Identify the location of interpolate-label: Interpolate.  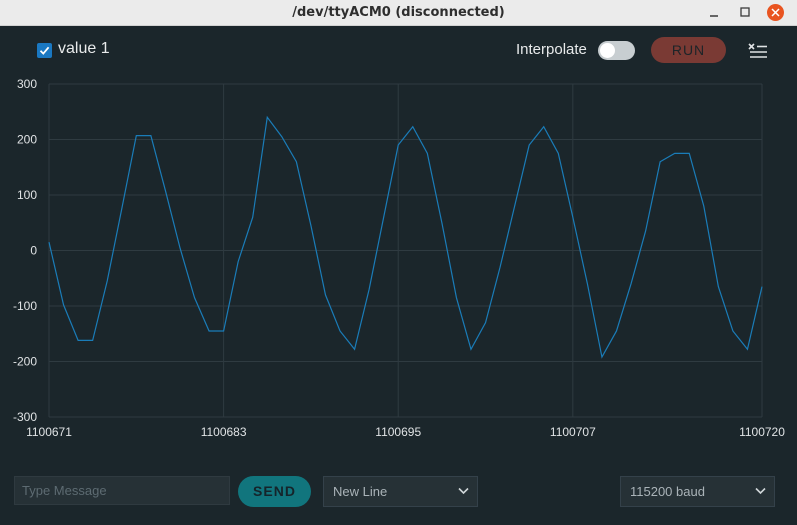
(551, 49).